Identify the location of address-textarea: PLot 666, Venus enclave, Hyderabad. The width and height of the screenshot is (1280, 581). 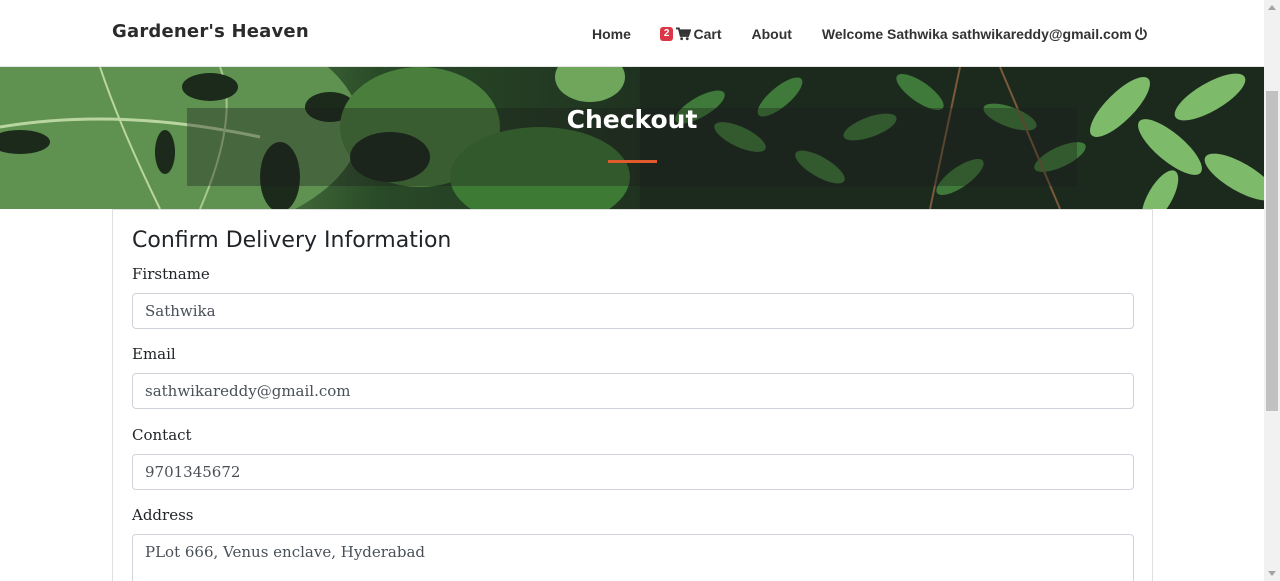
(633, 557).